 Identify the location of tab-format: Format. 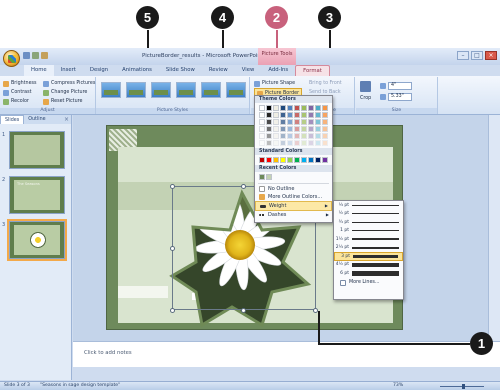
(312, 70).